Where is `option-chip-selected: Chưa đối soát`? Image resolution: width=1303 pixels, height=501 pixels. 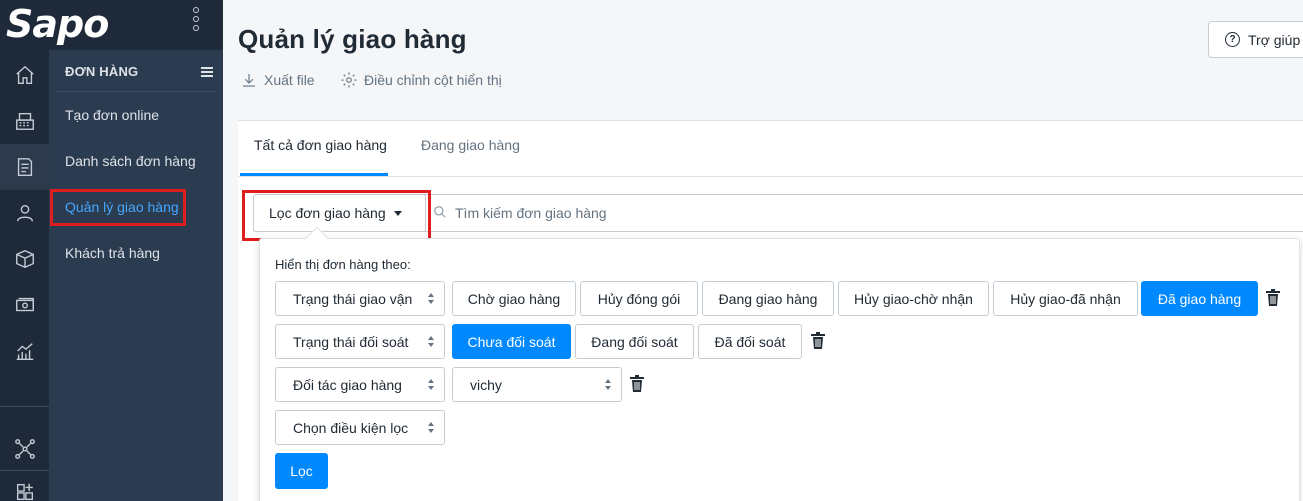 option-chip-selected: Chưa đối soát is located at coordinates (511, 341).